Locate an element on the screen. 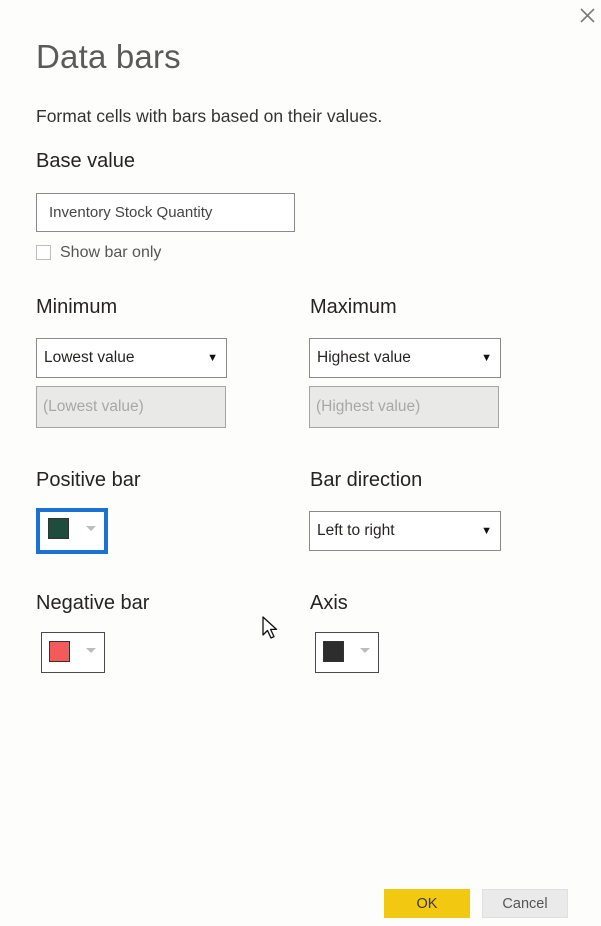 The height and width of the screenshot is (926, 601). positive-bar-color-picker is located at coordinates (72, 531).